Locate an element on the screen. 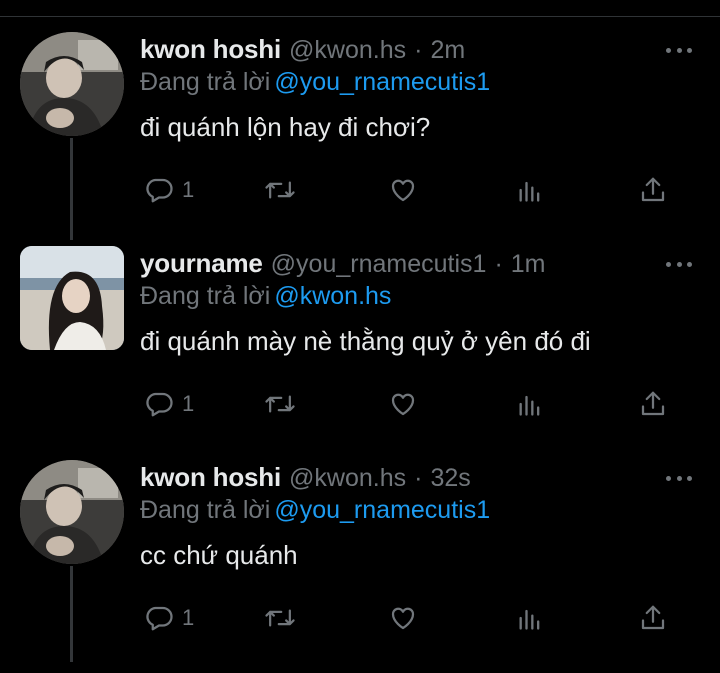 The height and width of the screenshot is (673, 720). tweet-timestamp: 2m is located at coordinates (447, 50).